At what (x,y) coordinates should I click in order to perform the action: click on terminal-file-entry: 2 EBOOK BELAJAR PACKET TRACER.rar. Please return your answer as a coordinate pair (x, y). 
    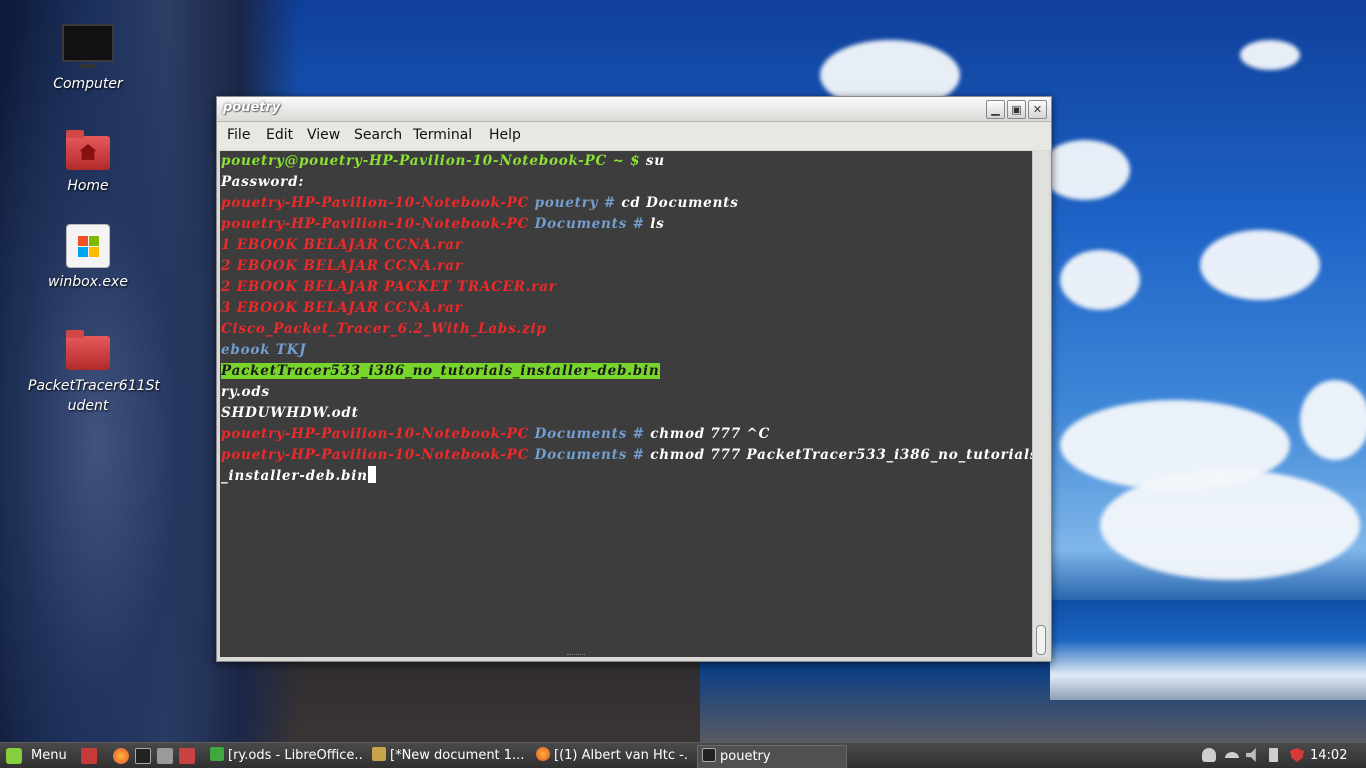
    Looking at the image, I should click on (389, 287).